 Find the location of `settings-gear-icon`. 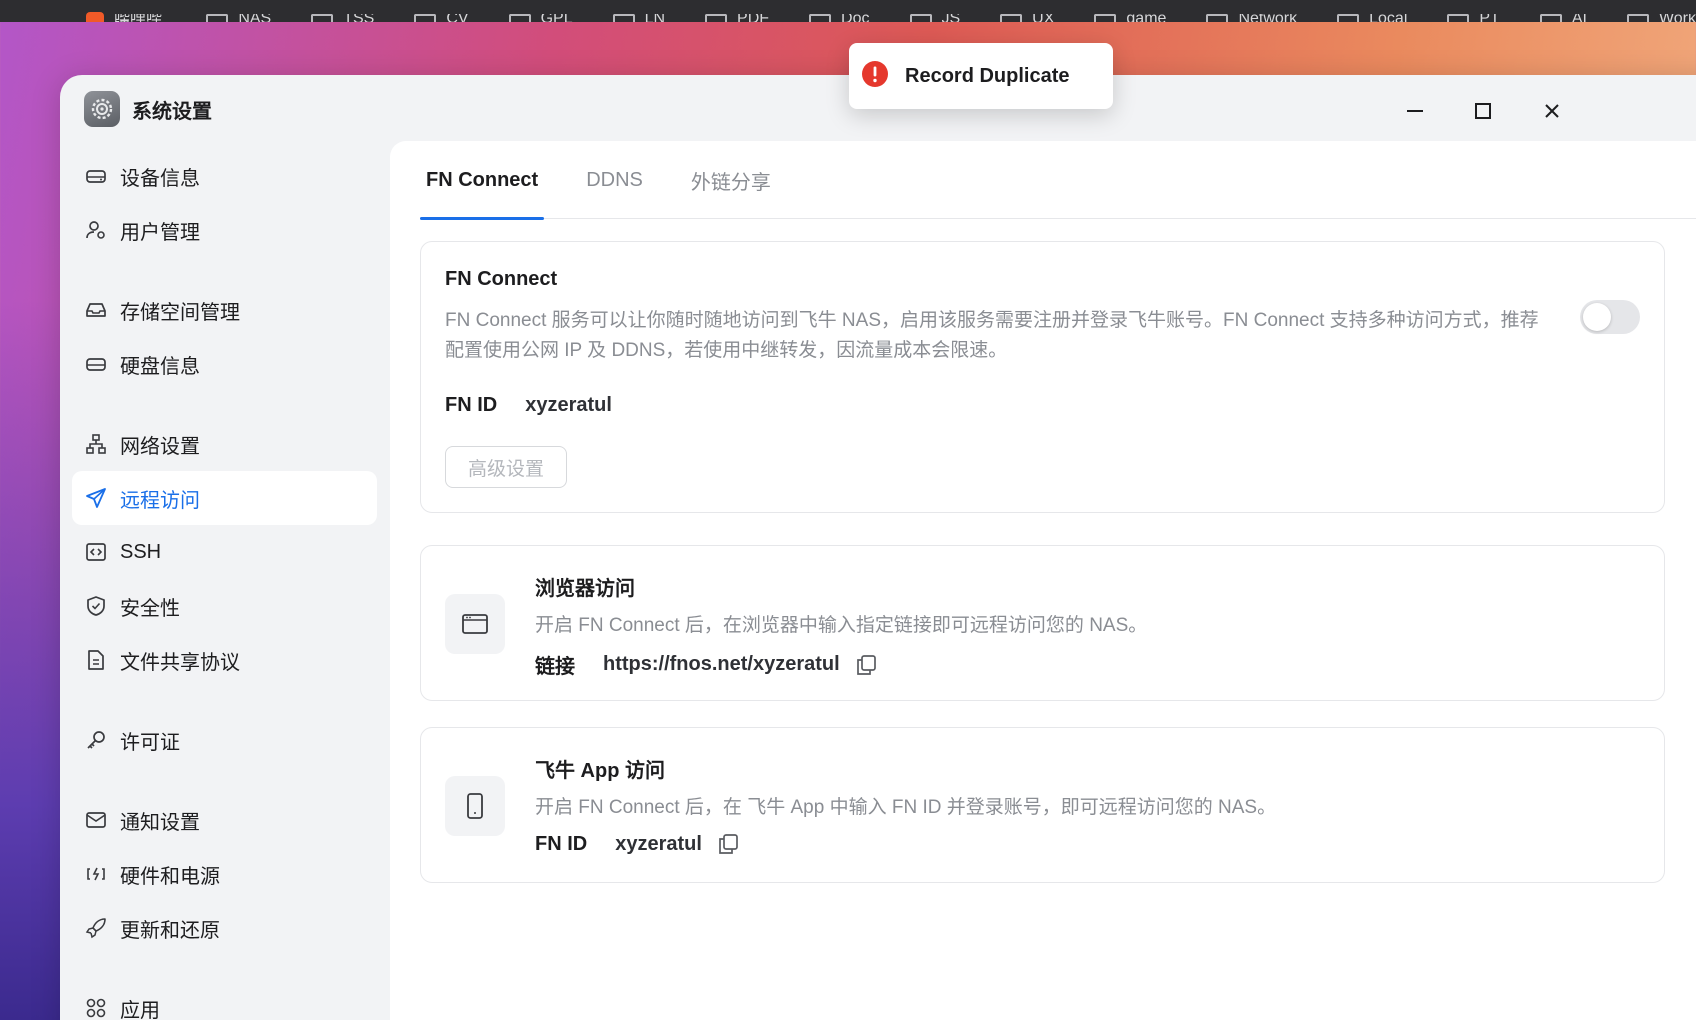

settings-gear-icon is located at coordinates (102, 109).